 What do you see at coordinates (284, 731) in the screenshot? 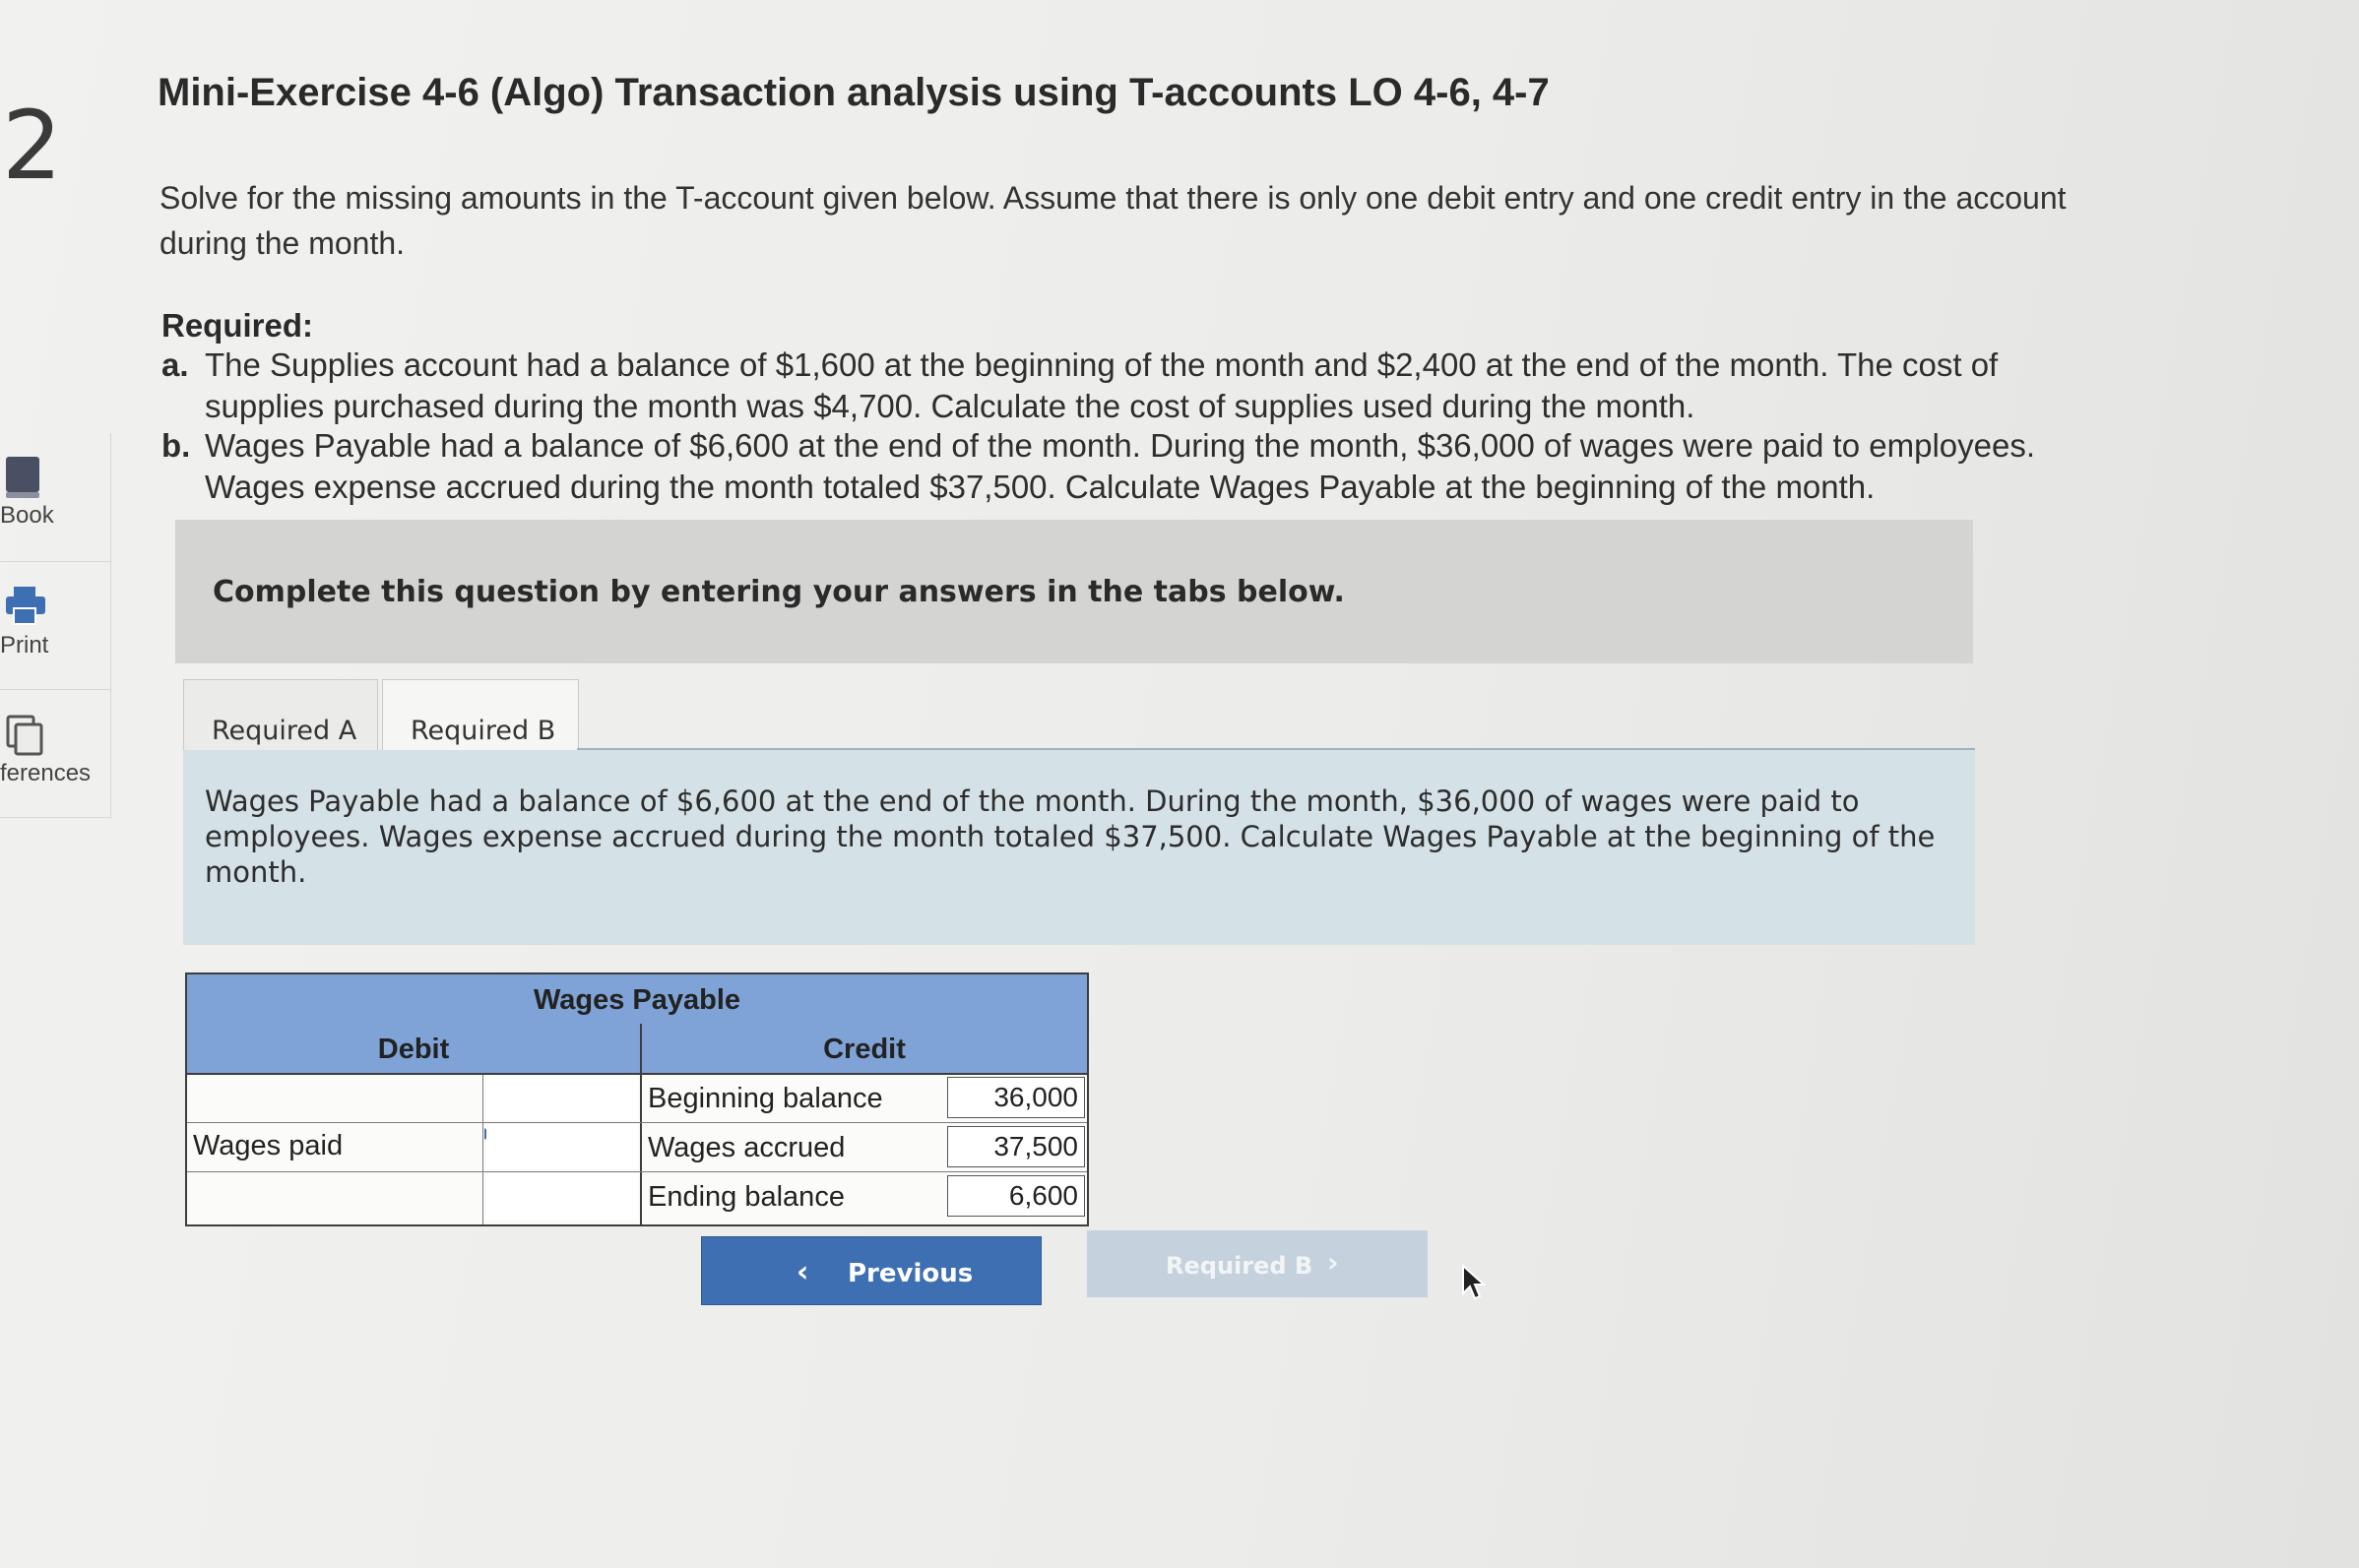
I see `tab-label: Required A` at bounding box center [284, 731].